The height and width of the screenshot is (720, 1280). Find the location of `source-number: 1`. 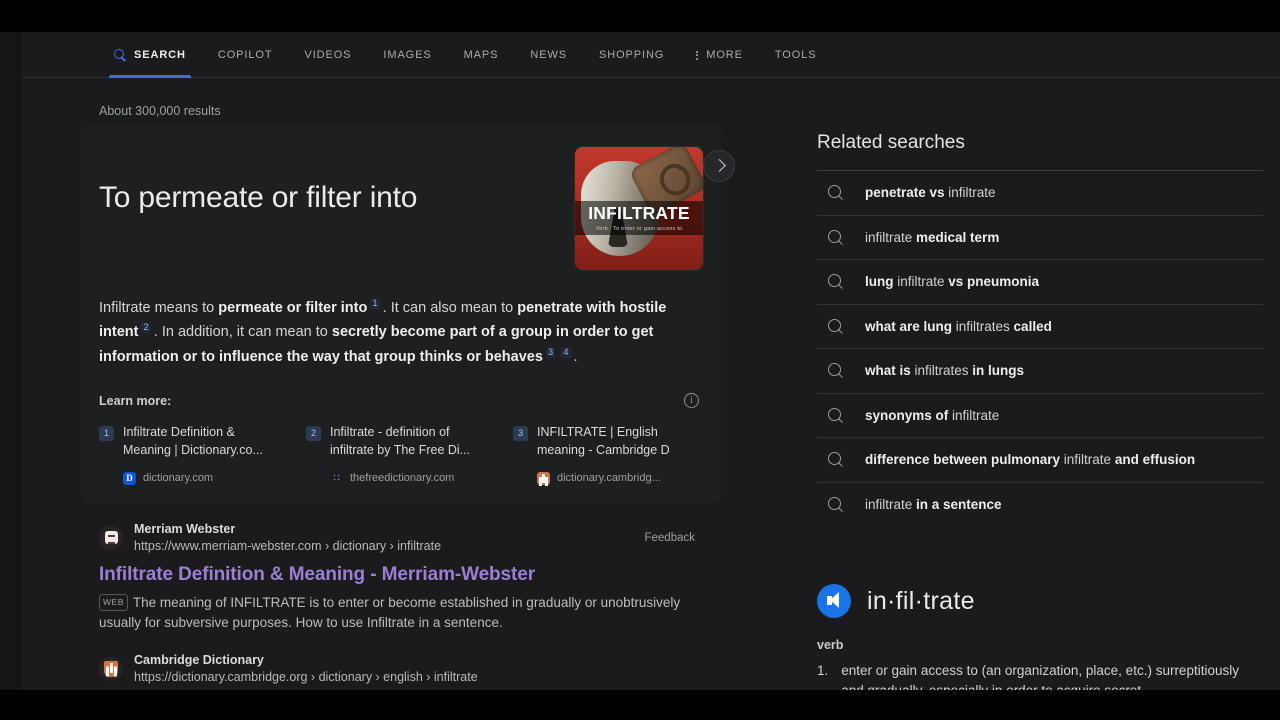

source-number: 1 is located at coordinates (106, 434).